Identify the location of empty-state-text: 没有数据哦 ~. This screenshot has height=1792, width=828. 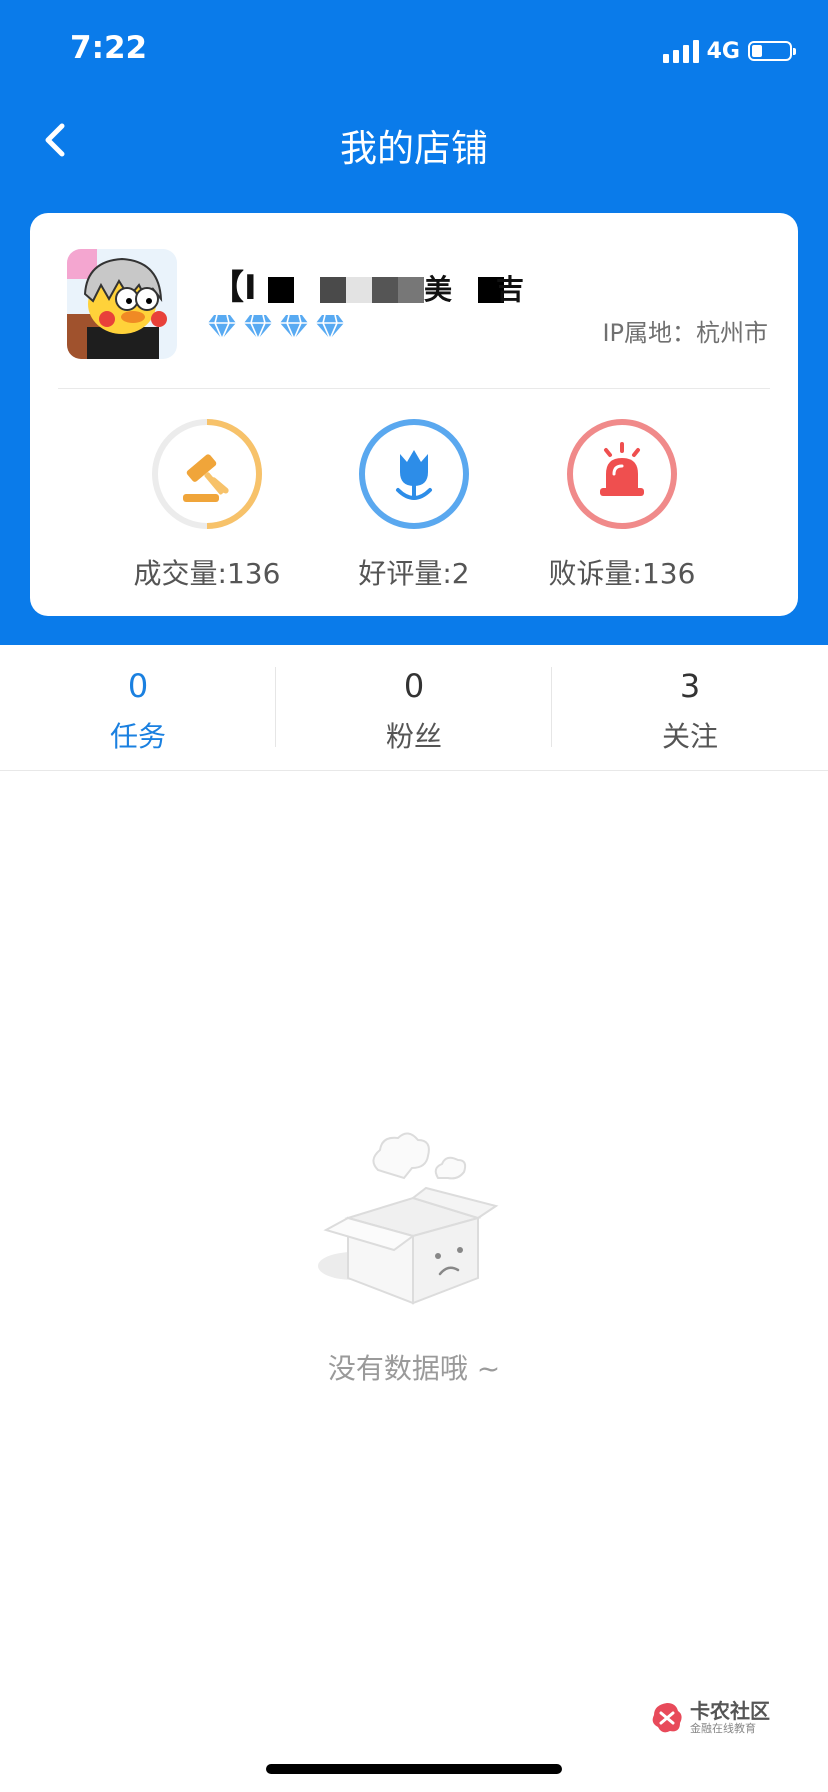
(414, 1368).